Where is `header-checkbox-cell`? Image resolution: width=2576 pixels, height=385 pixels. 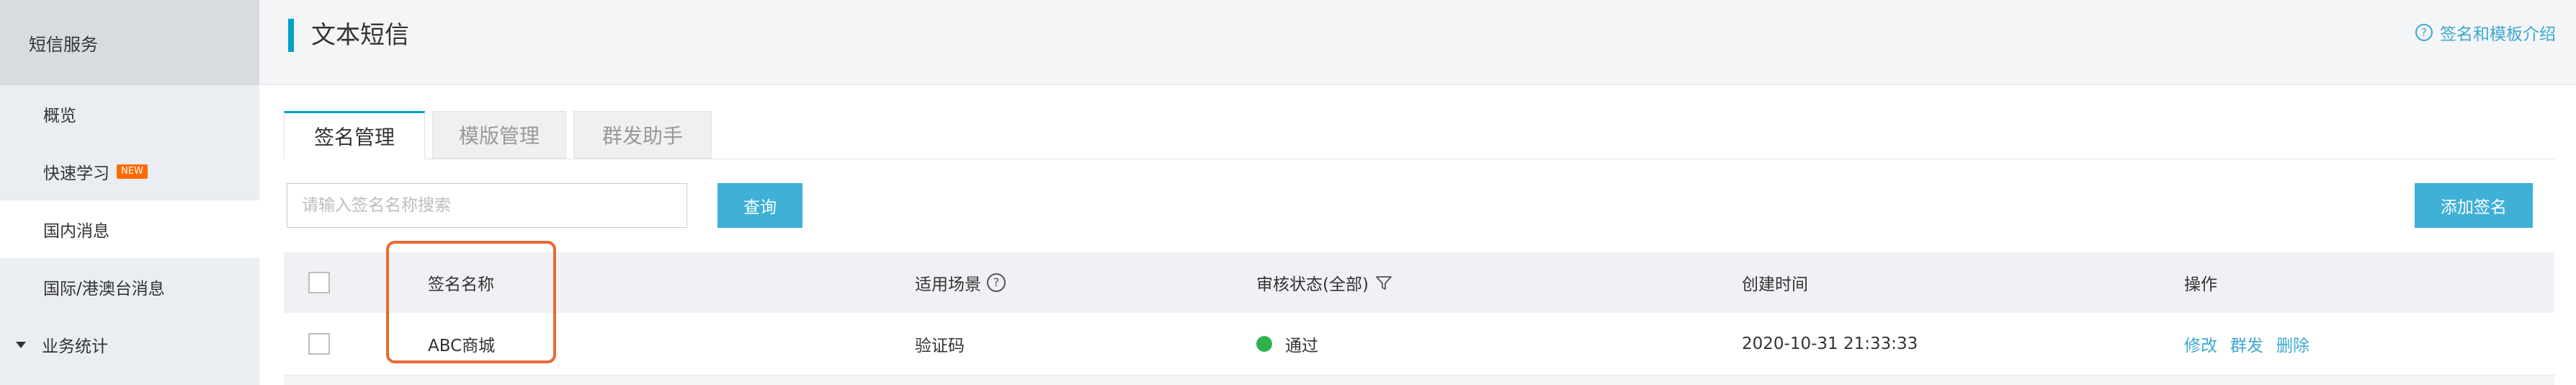 header-checkbox-cell is located at coordinates (319, 282).